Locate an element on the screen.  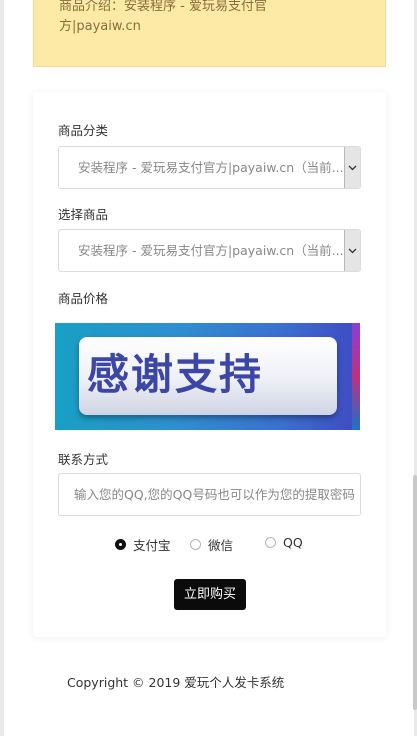
payment-option-alipay: 支付宝 is located at coordinates (143, 544).